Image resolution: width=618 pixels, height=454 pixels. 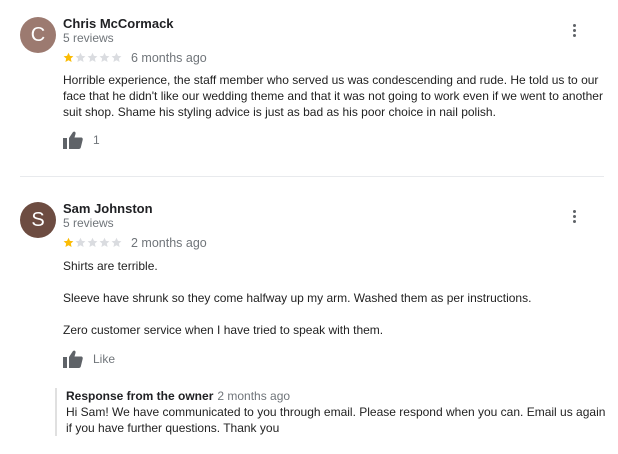 I want to click on review-paragraph: Shirts are terrible., so click(x=110, y=266).